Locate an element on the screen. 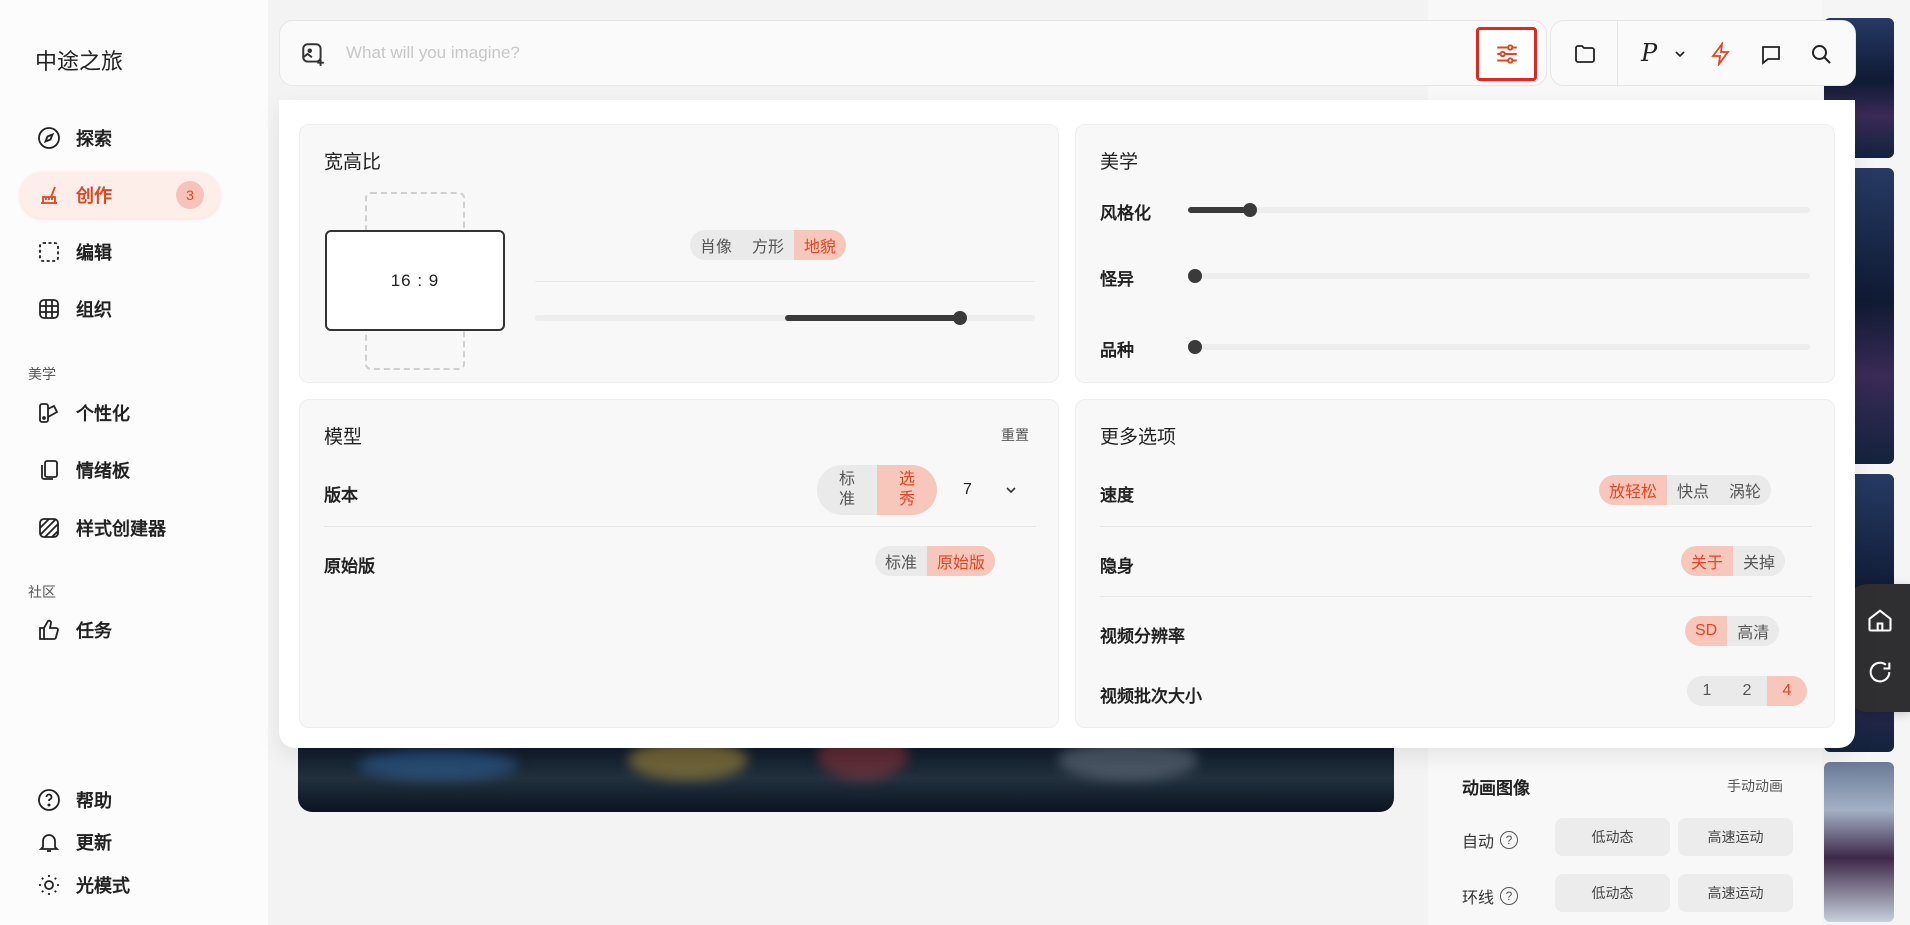 The image size is (1910, 925). variety-slider-knob is located at coordinates (1195, 347).